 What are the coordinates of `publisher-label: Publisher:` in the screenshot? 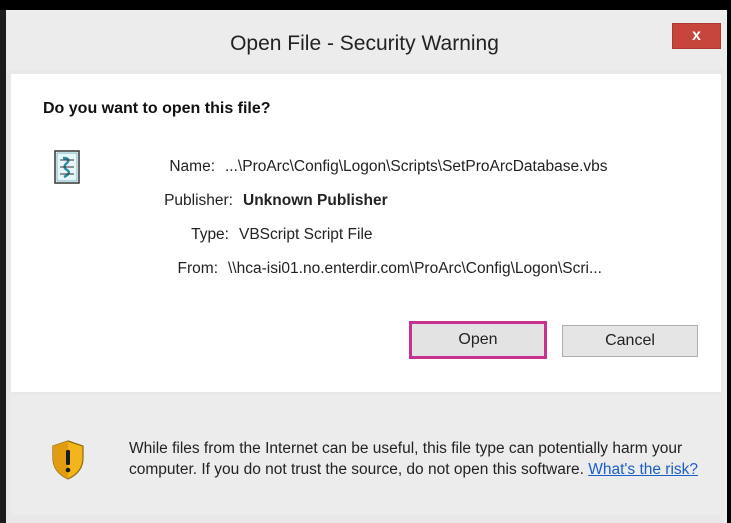 It's located at (198, 200).